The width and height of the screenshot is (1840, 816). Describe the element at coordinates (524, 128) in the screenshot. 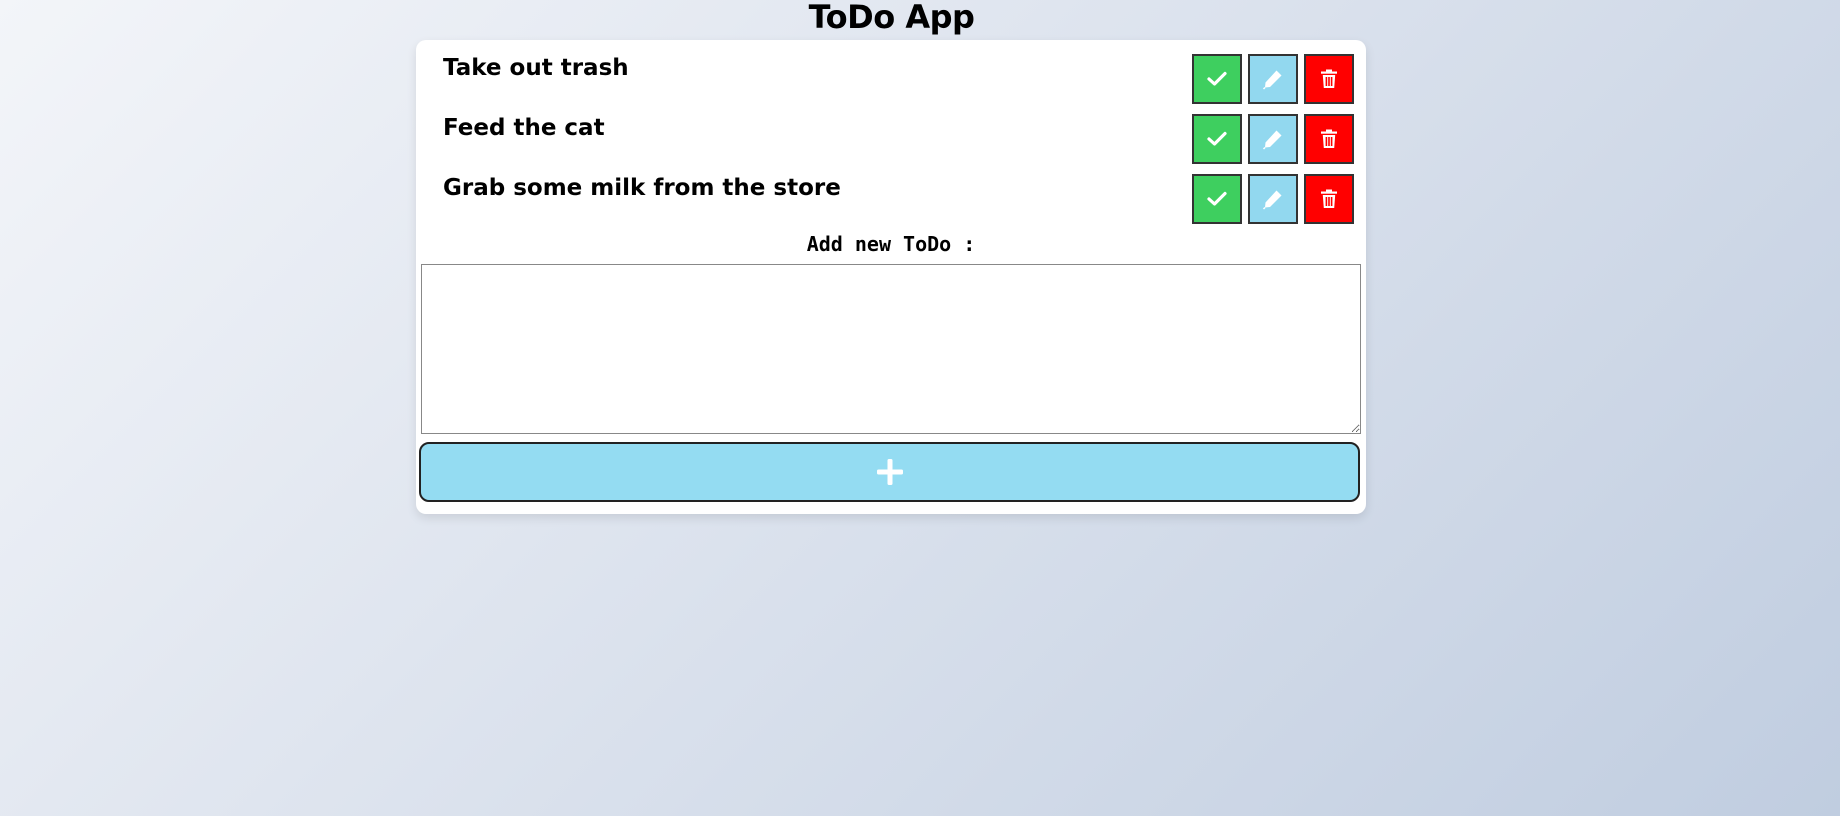

I see `todo-text: Feed the cat` at that location.